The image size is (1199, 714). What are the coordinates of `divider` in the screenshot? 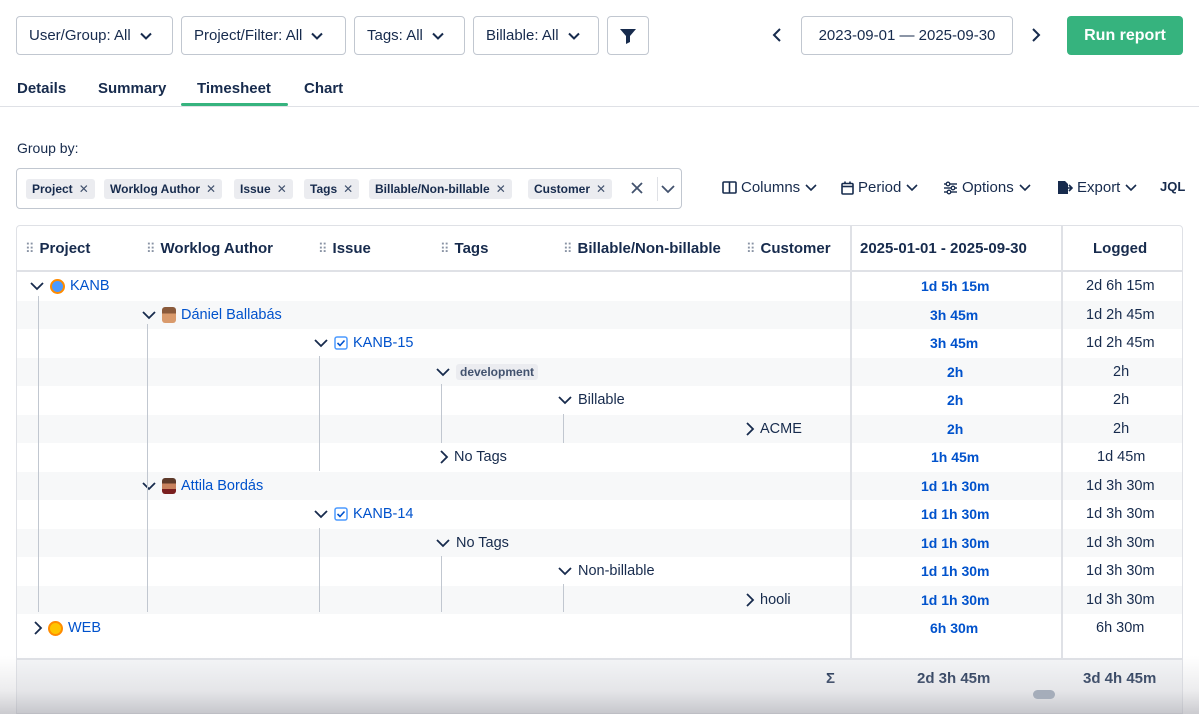 It's located at (657, 189).